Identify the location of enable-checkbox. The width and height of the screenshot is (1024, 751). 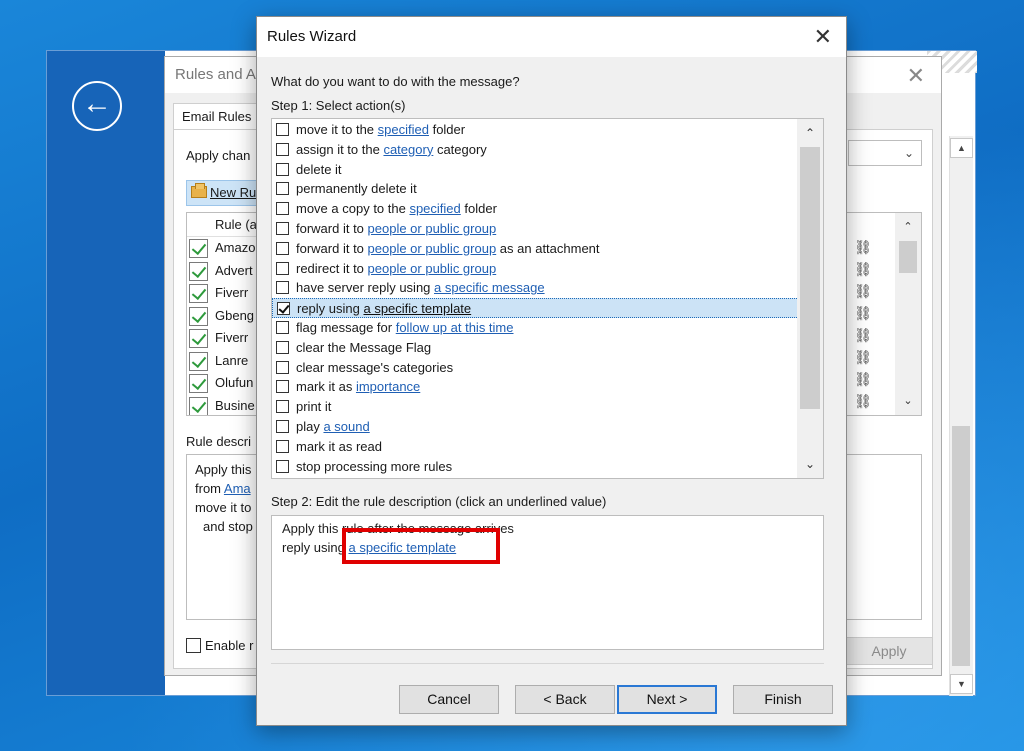
(193, 645).